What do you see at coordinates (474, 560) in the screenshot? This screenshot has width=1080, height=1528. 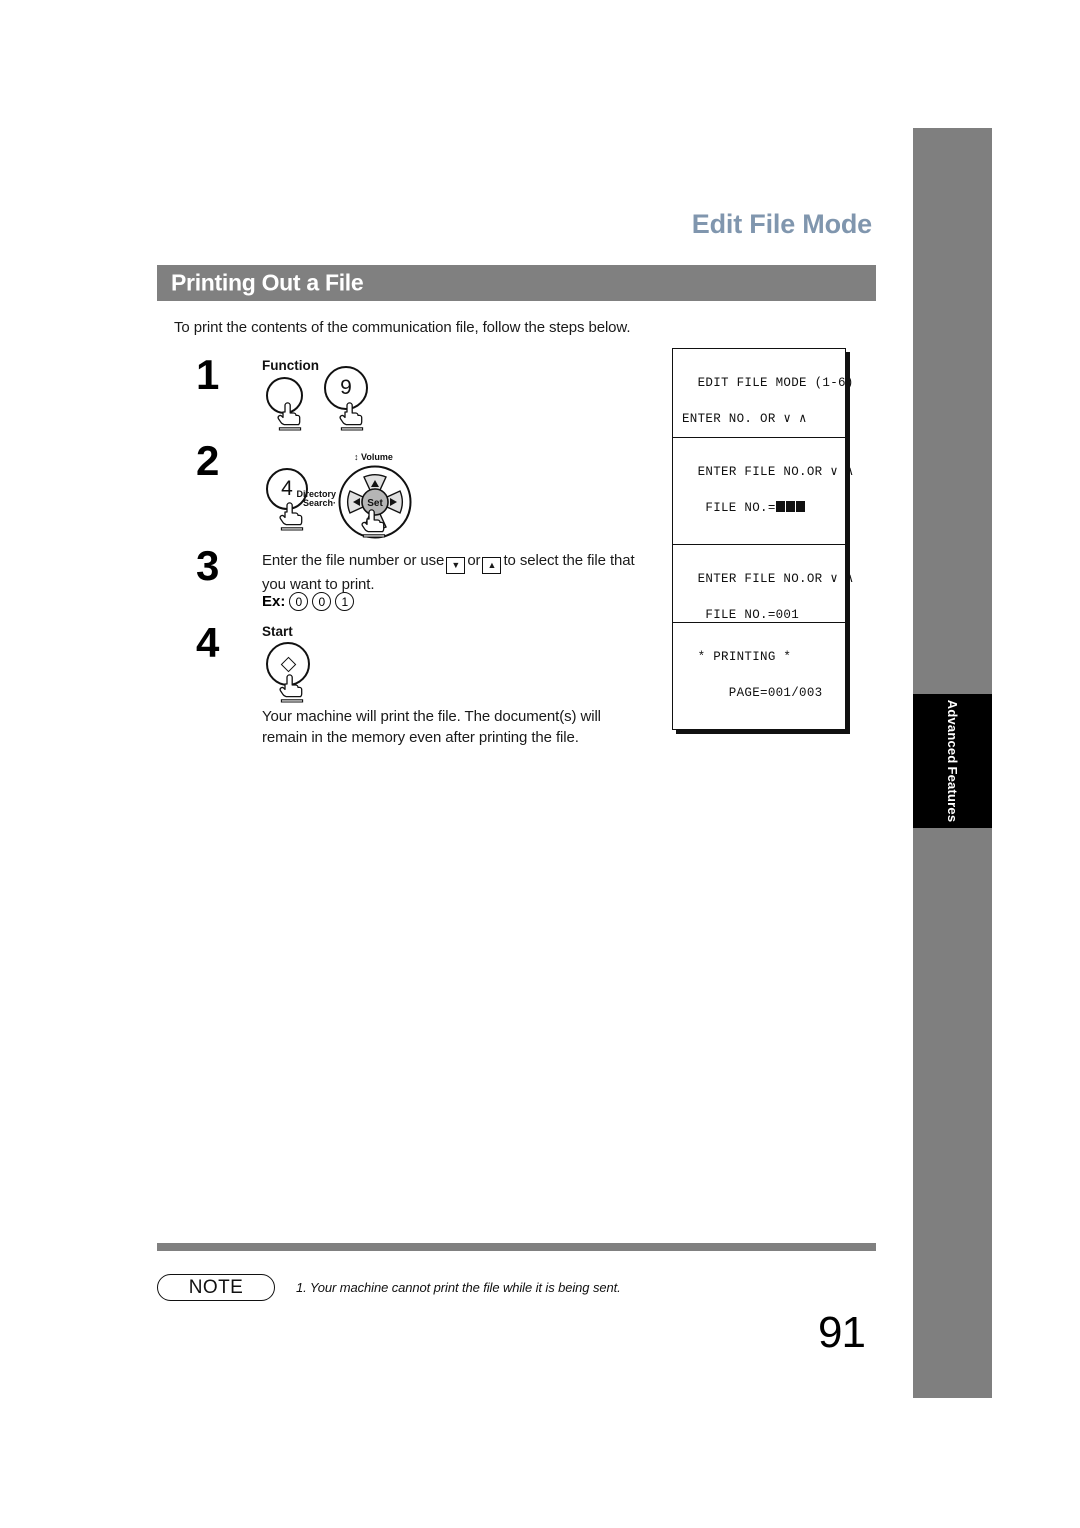 I see `step3-text-or: or` at bounding box center [474, 560].